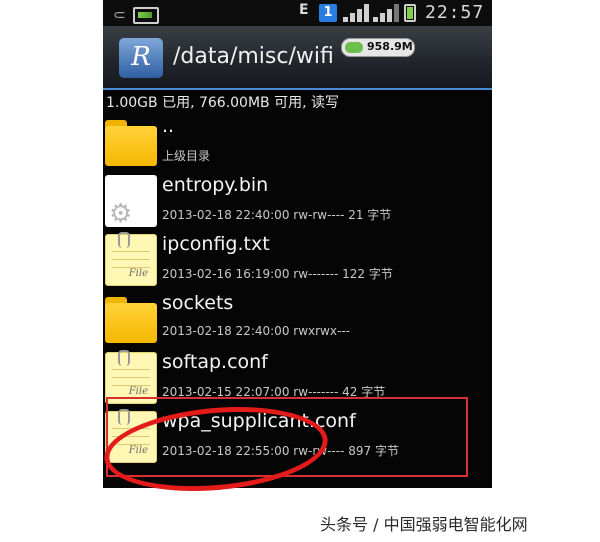  I want to click on storage-badge-label: 958.9M, so click(390, 46).